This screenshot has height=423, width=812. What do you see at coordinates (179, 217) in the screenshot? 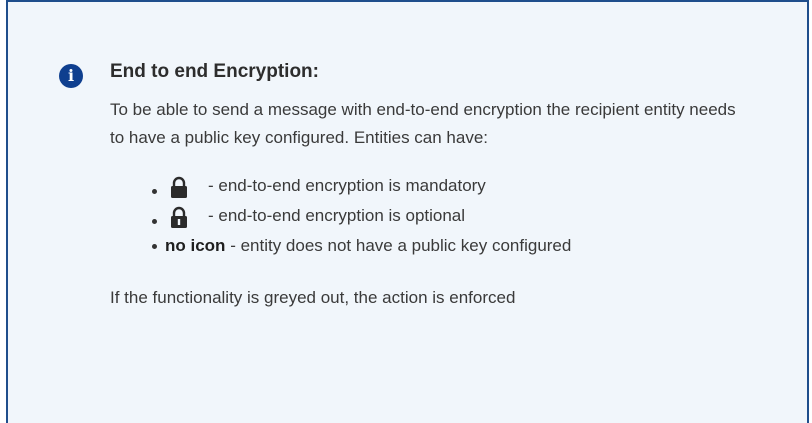
I see `lock-open-icon` at bounding box center [179, 217].